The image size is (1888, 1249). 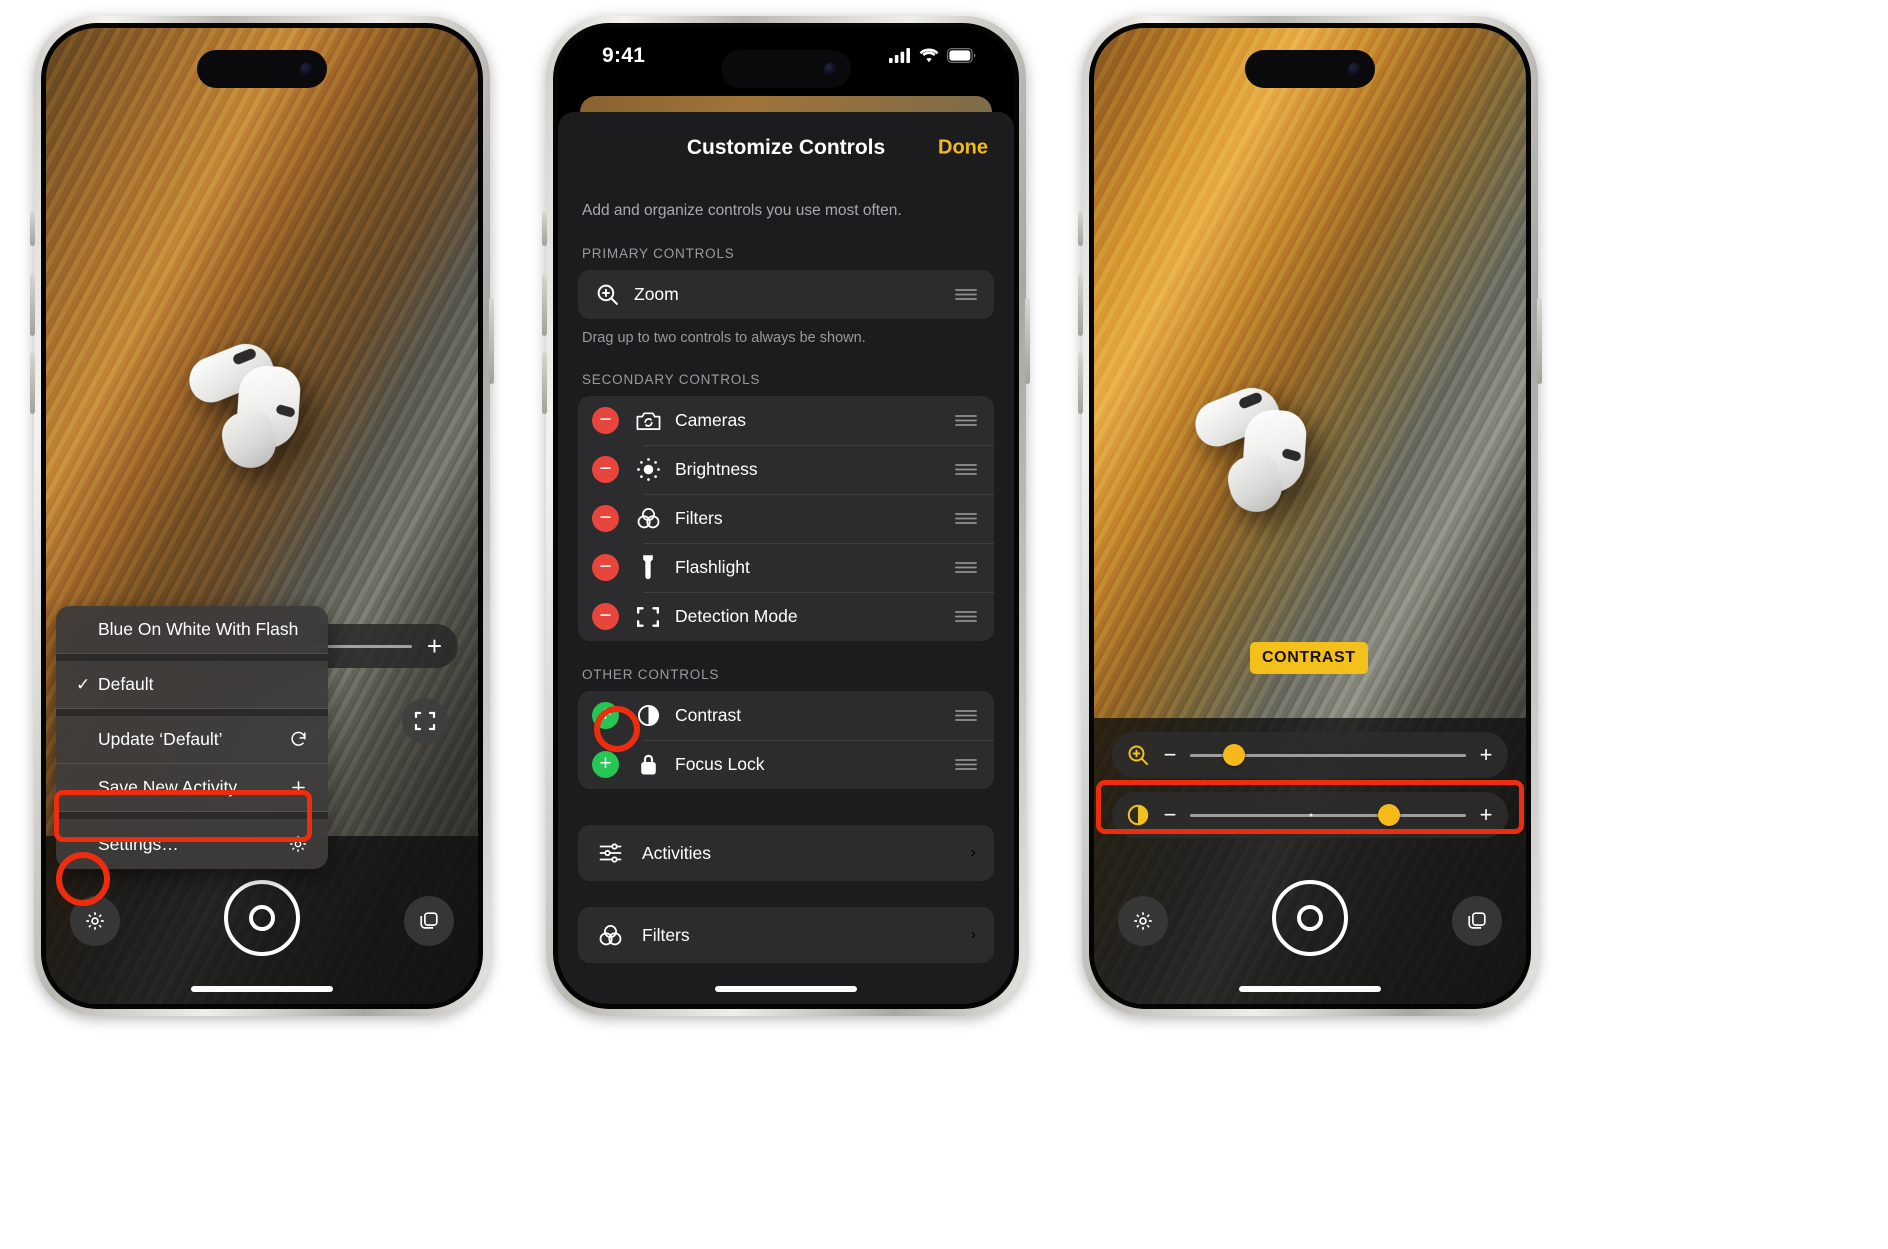 What do you see at coordinates (786, 616) in the screenshot?
I see `control-row-detection-mode: − Detection Mode` at bounding box center [786, 616].